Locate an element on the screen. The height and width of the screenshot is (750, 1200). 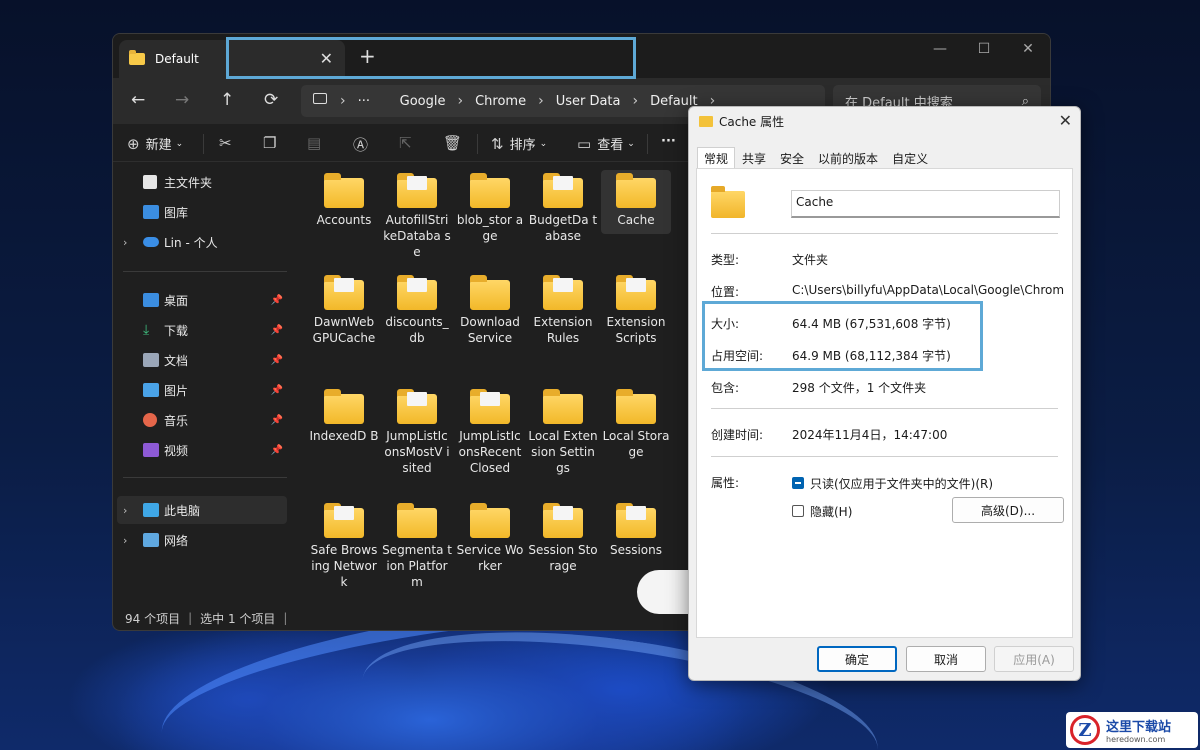
close-window-button: ✕ is located at coordinates (1028, 49).